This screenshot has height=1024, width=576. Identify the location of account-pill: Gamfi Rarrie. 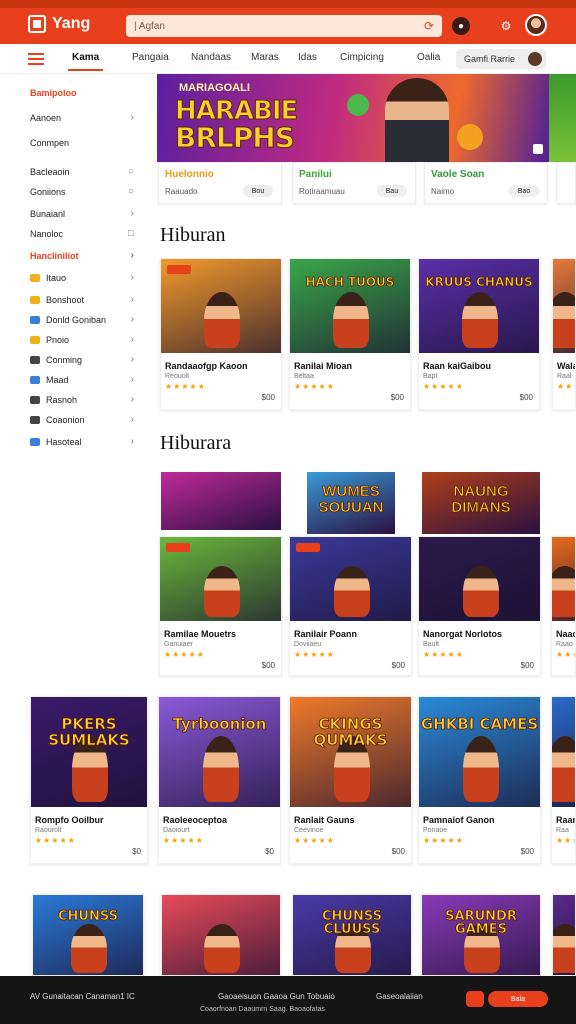
(501, 59).